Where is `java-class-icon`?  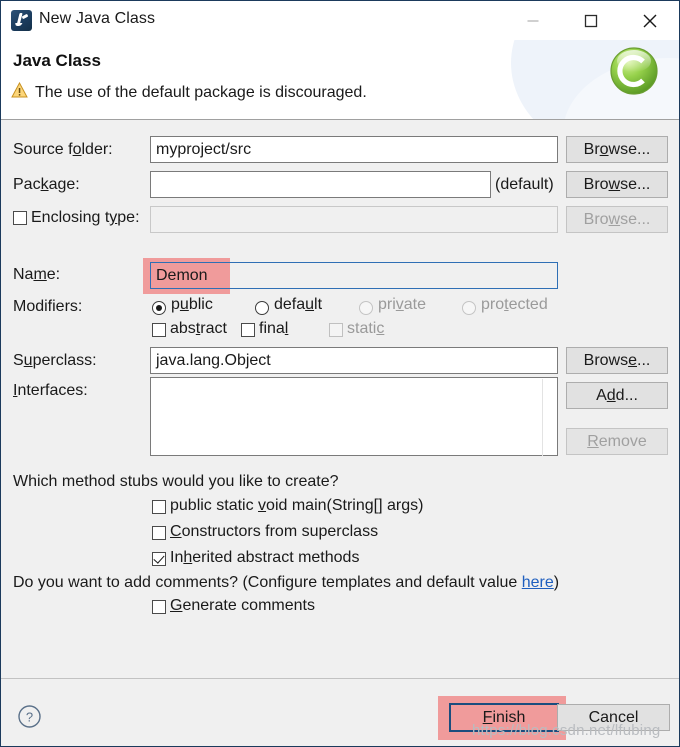
java-class-icon is located at coordinates (21, 20).